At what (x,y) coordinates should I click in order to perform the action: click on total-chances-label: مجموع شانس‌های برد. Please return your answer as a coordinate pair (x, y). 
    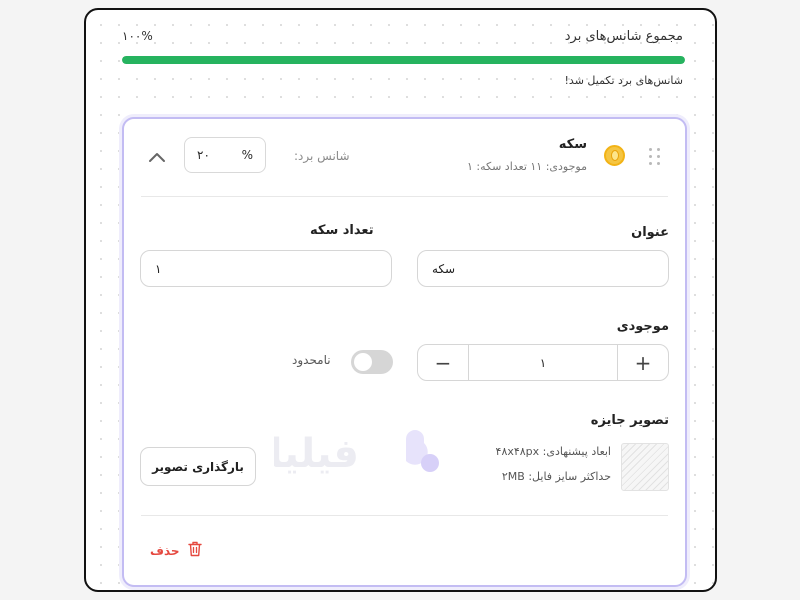
    Looking at the image, I should click on (623, 36).